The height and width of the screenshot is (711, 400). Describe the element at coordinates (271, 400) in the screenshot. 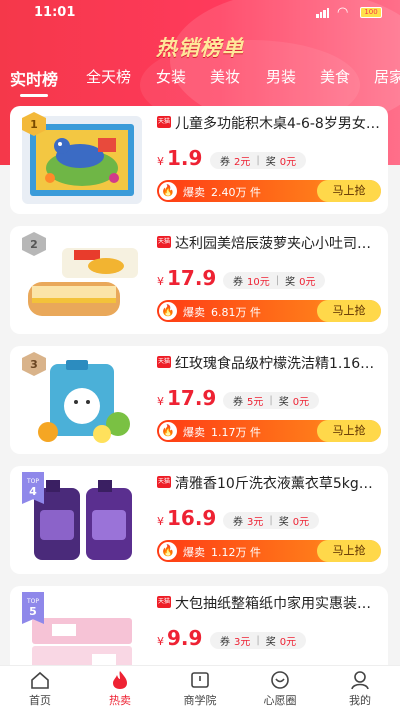

I see `coupon-reward-chip: 券 5元 | 奖 0元` at that location.